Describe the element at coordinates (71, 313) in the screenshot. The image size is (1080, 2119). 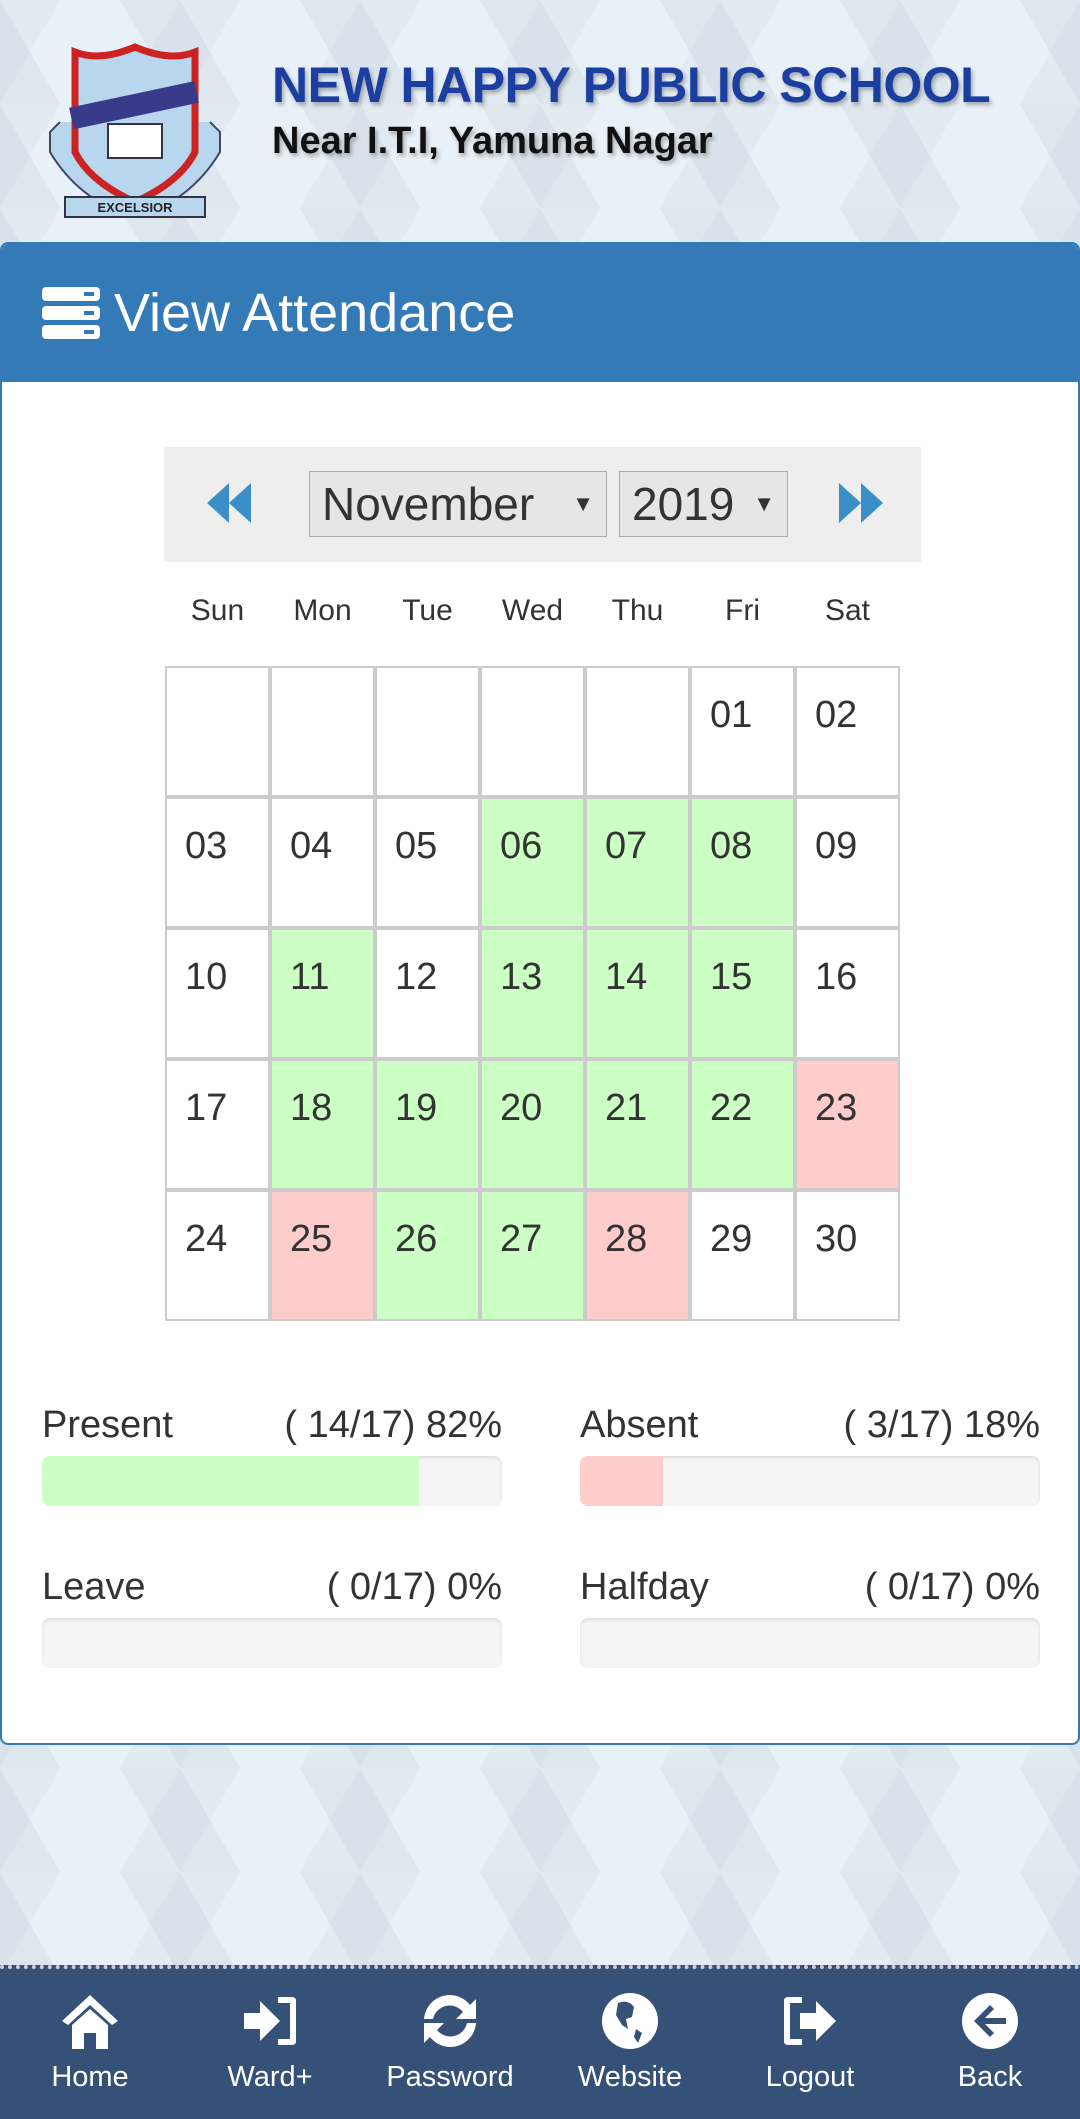
I see `list-icon` at that location.